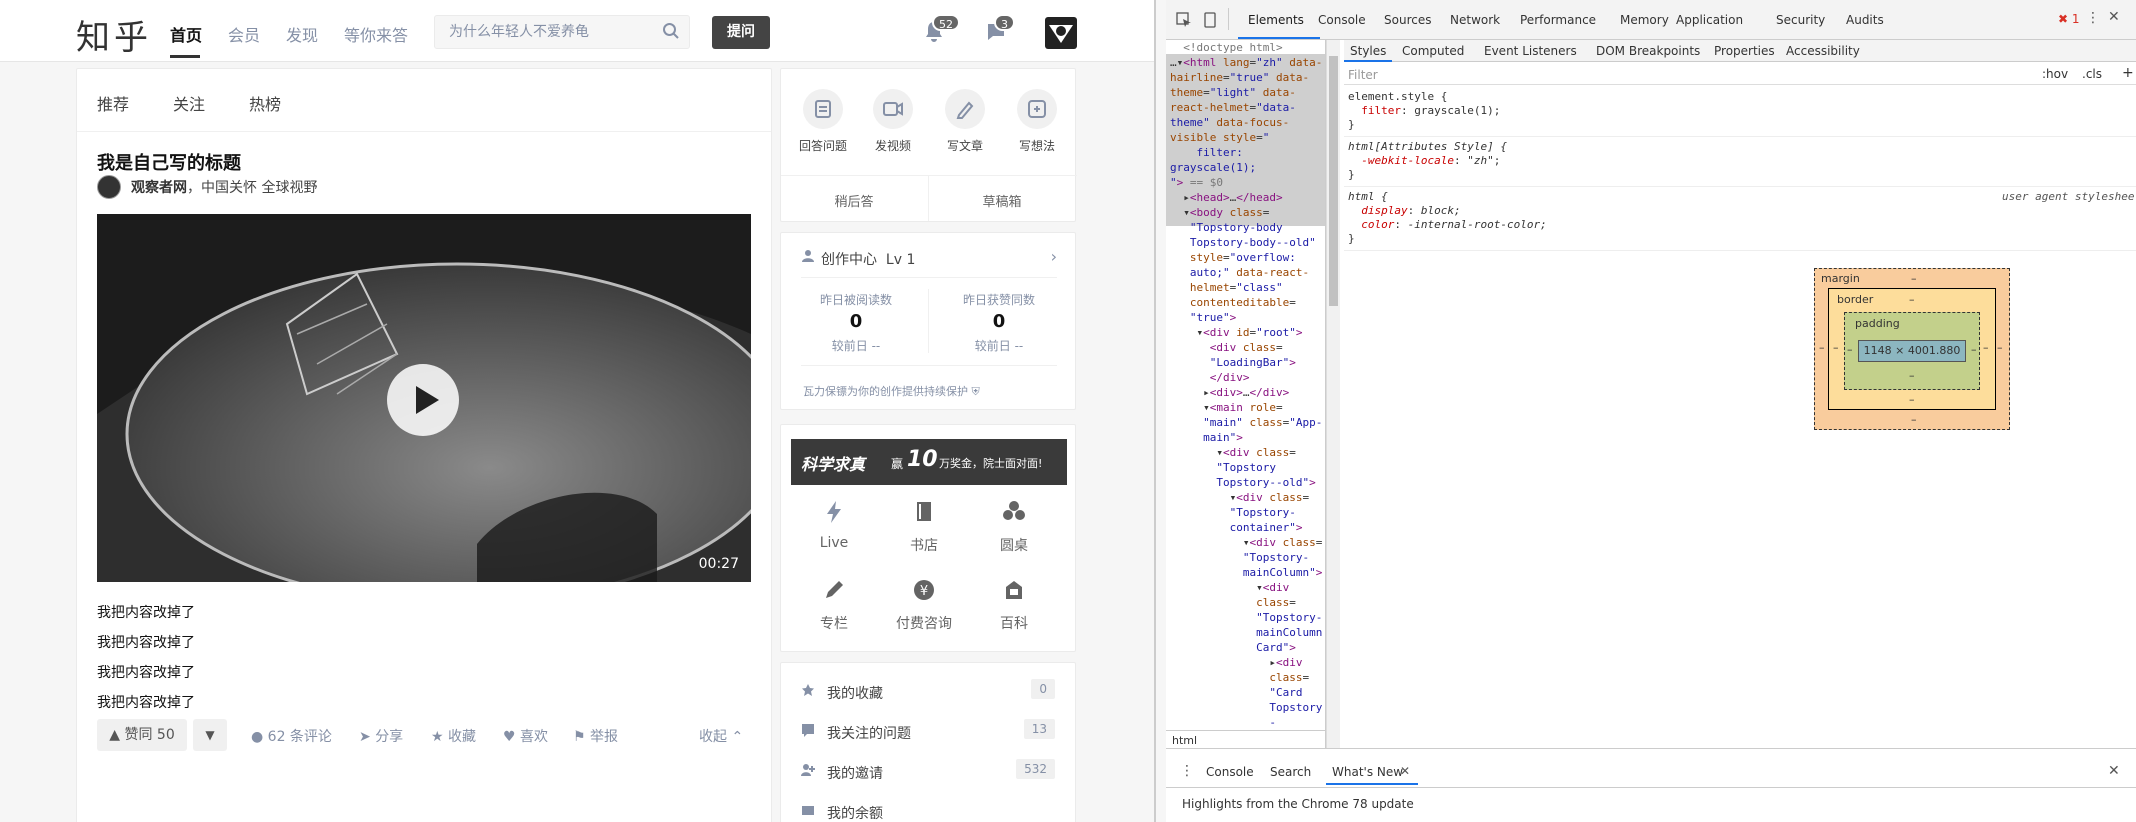  What do you see at coordinates (2114, 17) in the screenshot?
I see `close-icon: ✕` at bounding box center [2114, 17].